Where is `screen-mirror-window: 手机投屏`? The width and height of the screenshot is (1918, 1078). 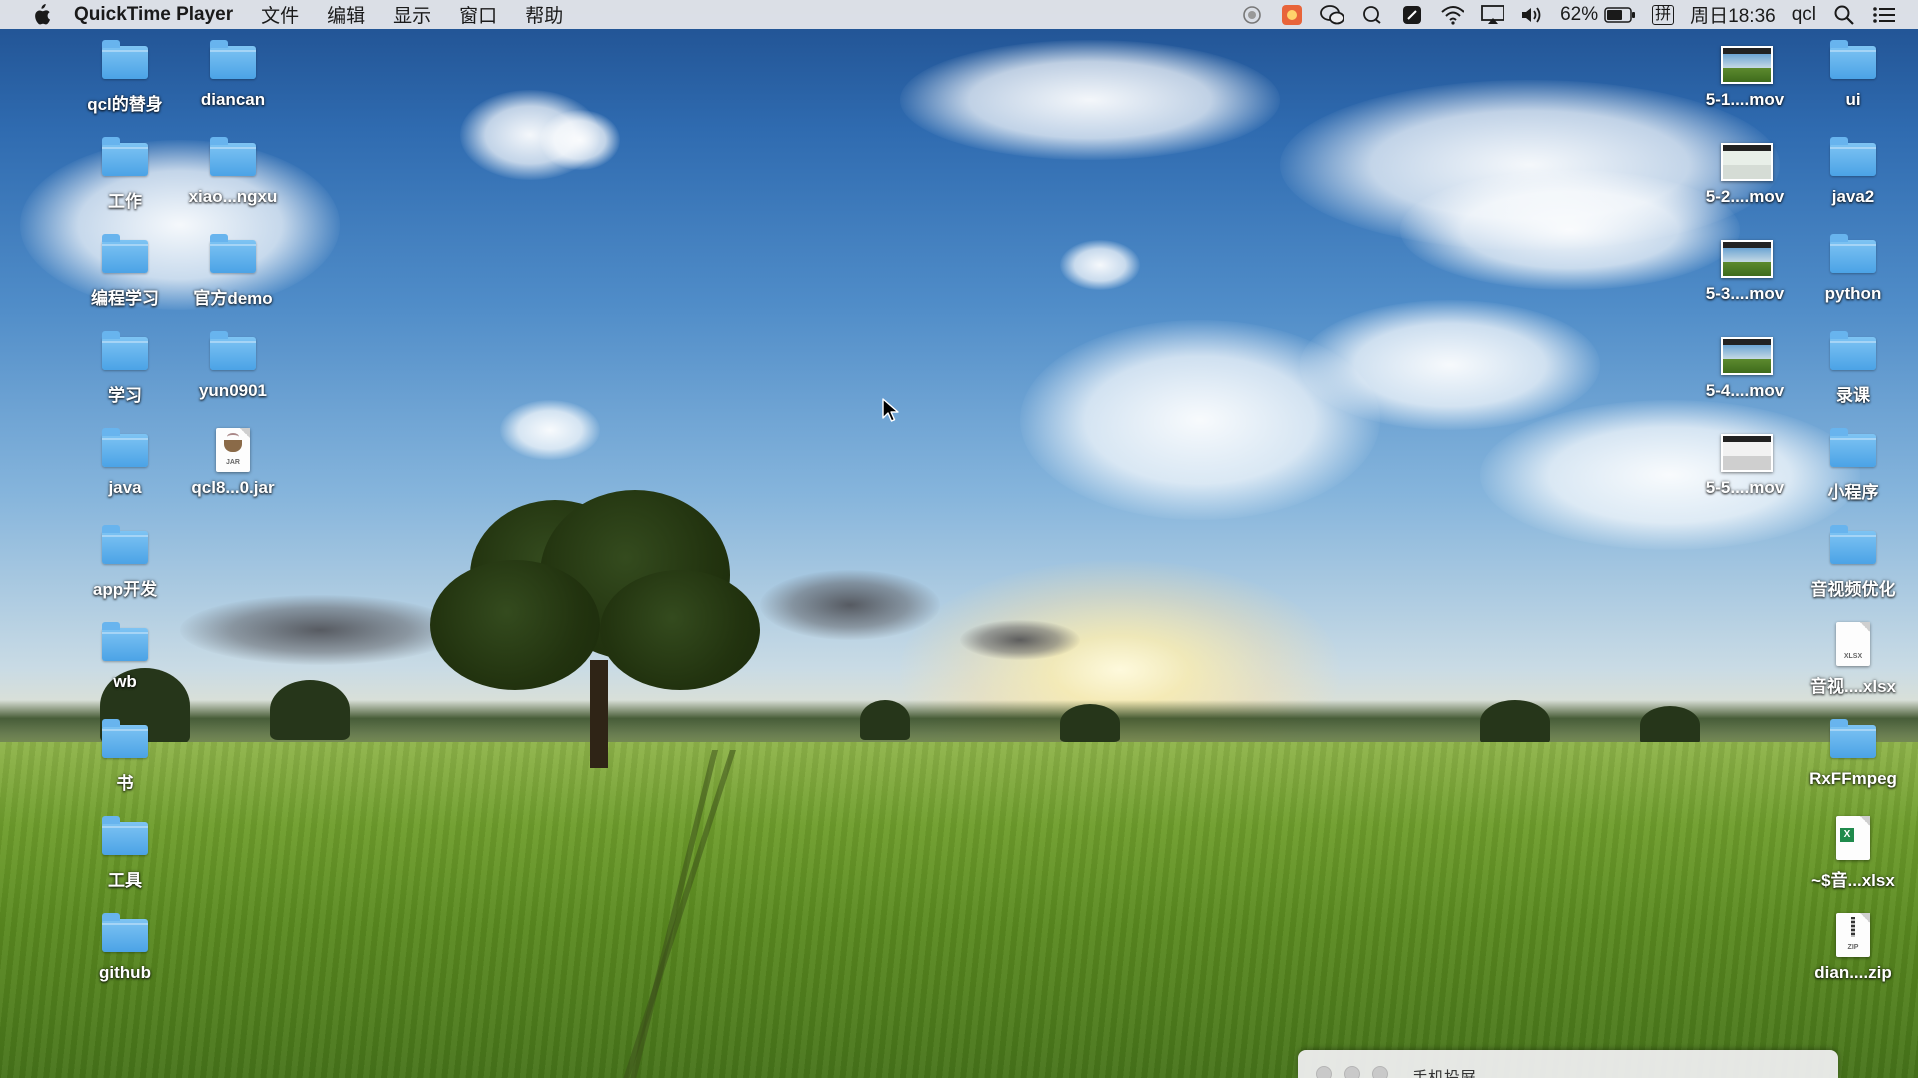
screen-mirror-window: 手机投屏 is located at coordinates (1568, 1064).